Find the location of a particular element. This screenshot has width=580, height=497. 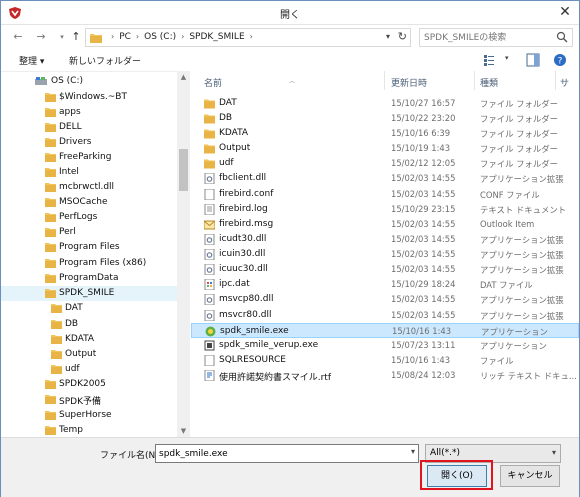

refresh-icon: ↻ is located at coordinates (402, 36).